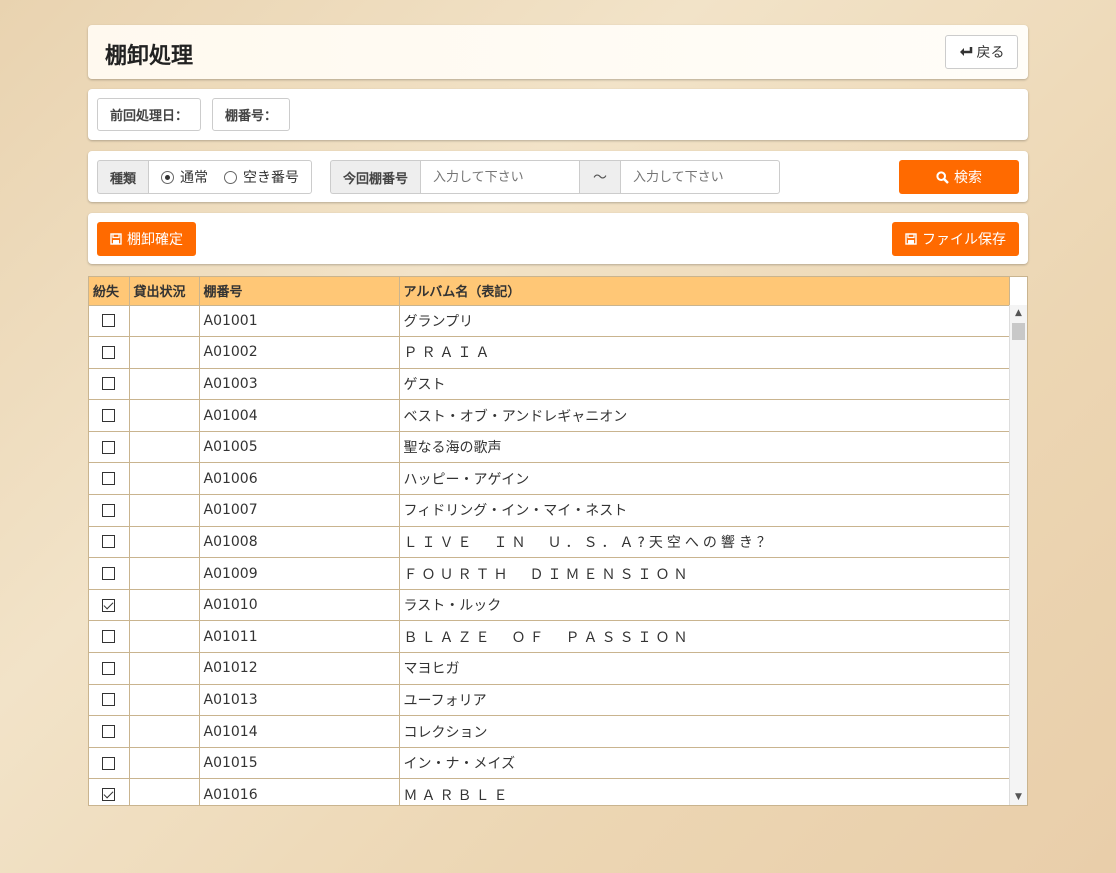 Image resolution: width=1116 pixels, height=873 pixels. Describe the element at coordinates (194, 178) in the screenshot. I see `radio-normal-label: 通常` at that location.